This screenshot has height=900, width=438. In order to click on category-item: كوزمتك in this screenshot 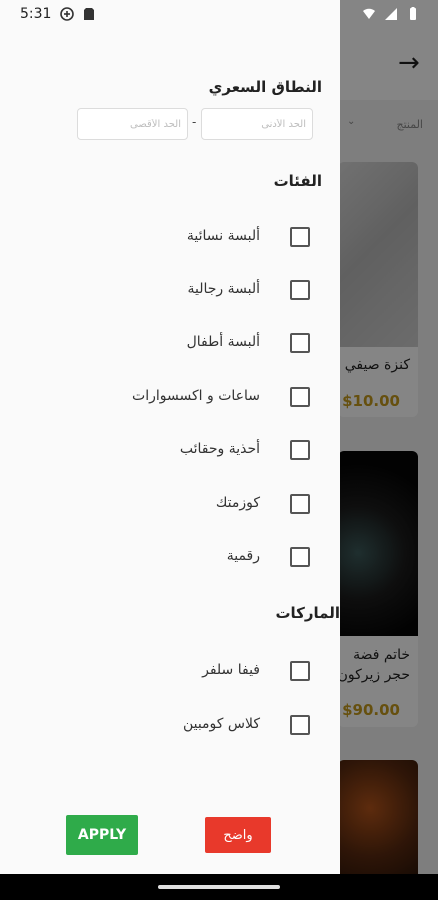, I will do `click(230, 506)`.